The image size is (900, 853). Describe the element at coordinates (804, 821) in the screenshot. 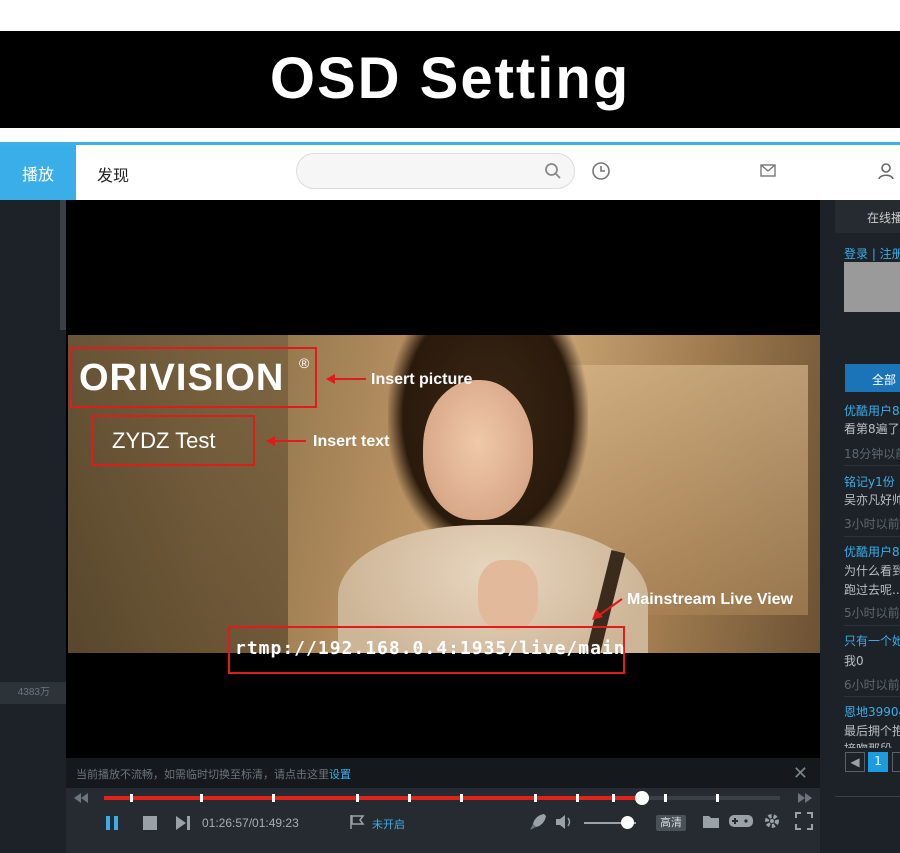

I see `fullscreen-icon` at that location.